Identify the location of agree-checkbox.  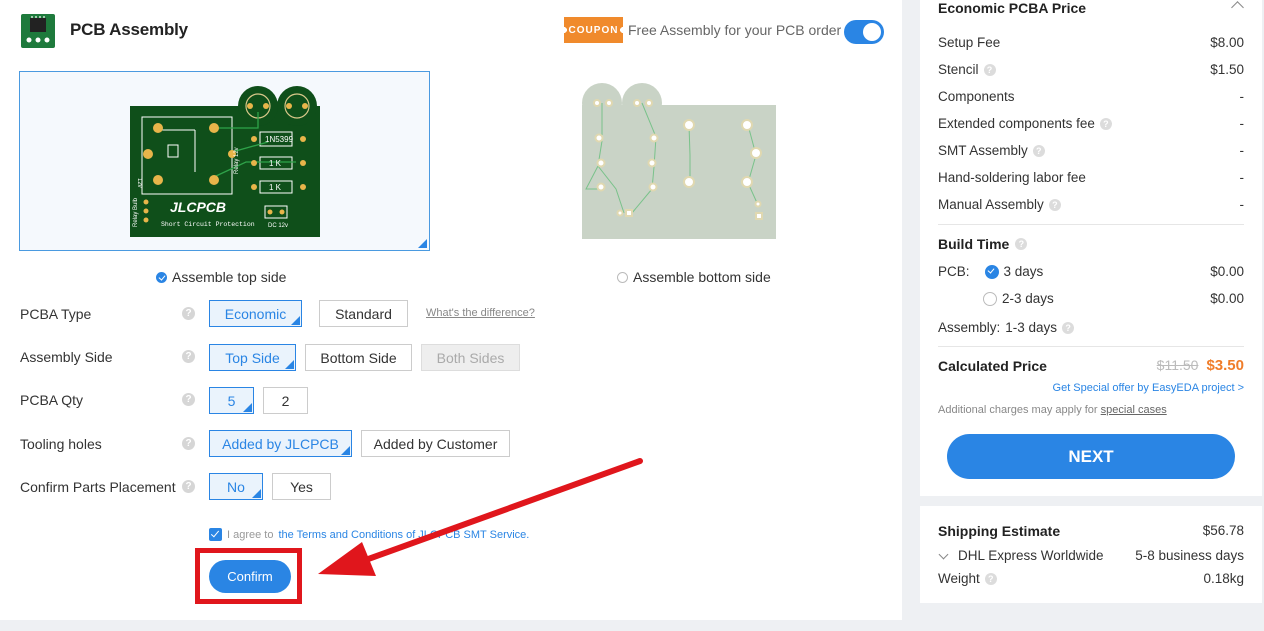
(215, 534).